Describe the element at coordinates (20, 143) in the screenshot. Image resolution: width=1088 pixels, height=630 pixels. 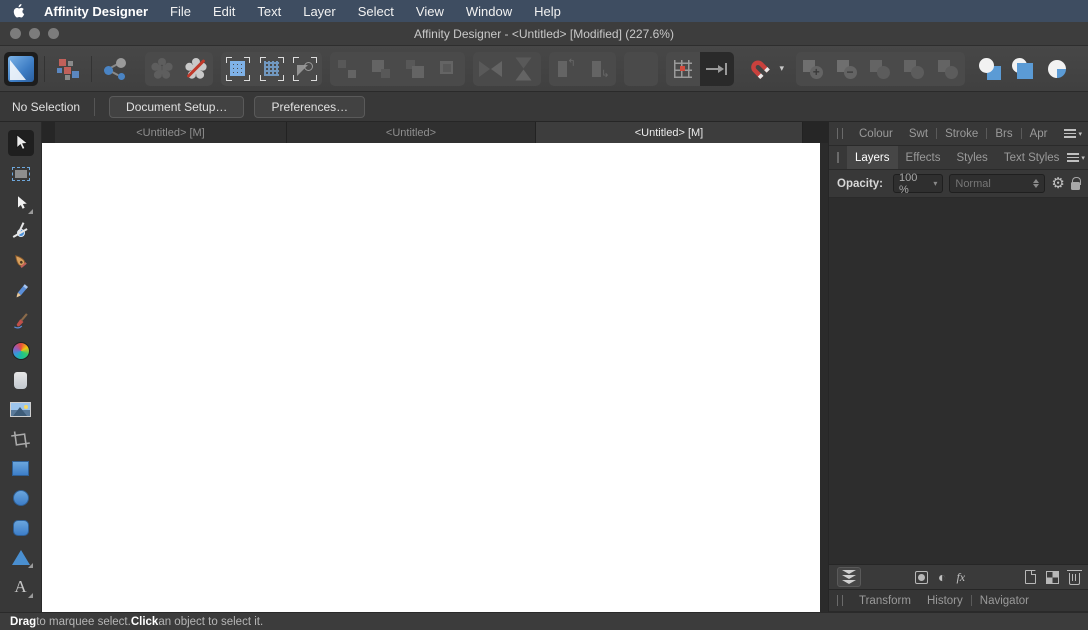
I see `move-tool` at that location.